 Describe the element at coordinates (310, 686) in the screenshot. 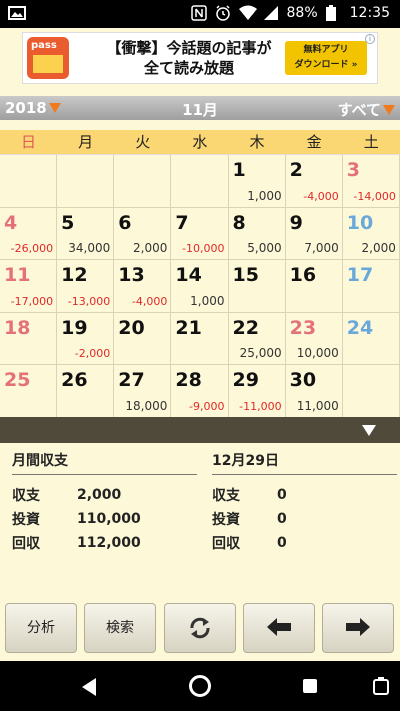

I see `recents-icon` at that location.